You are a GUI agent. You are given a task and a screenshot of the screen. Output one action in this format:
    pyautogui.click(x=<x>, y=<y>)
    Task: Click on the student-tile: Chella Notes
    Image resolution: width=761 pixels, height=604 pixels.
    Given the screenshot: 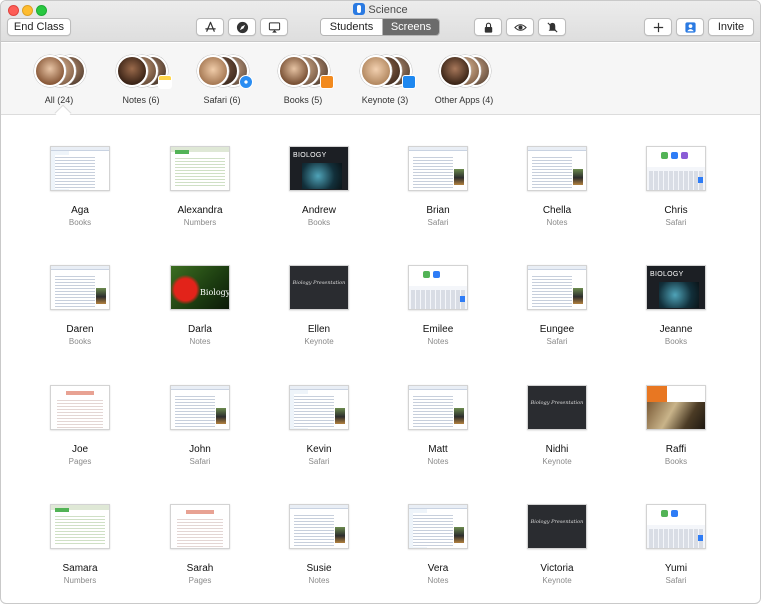 What is the action you would take?
    pyautogui.click(x=557, y=186)
    